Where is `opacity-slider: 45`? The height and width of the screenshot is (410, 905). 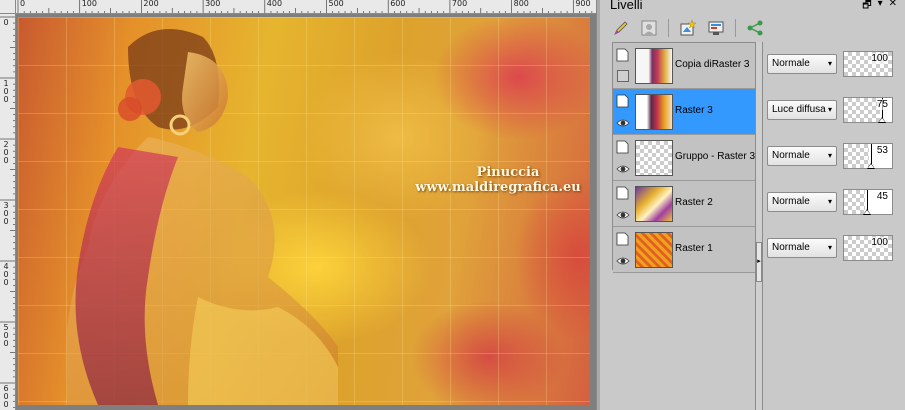
opacity-slider: 45 is located at coordinates (868, 202).